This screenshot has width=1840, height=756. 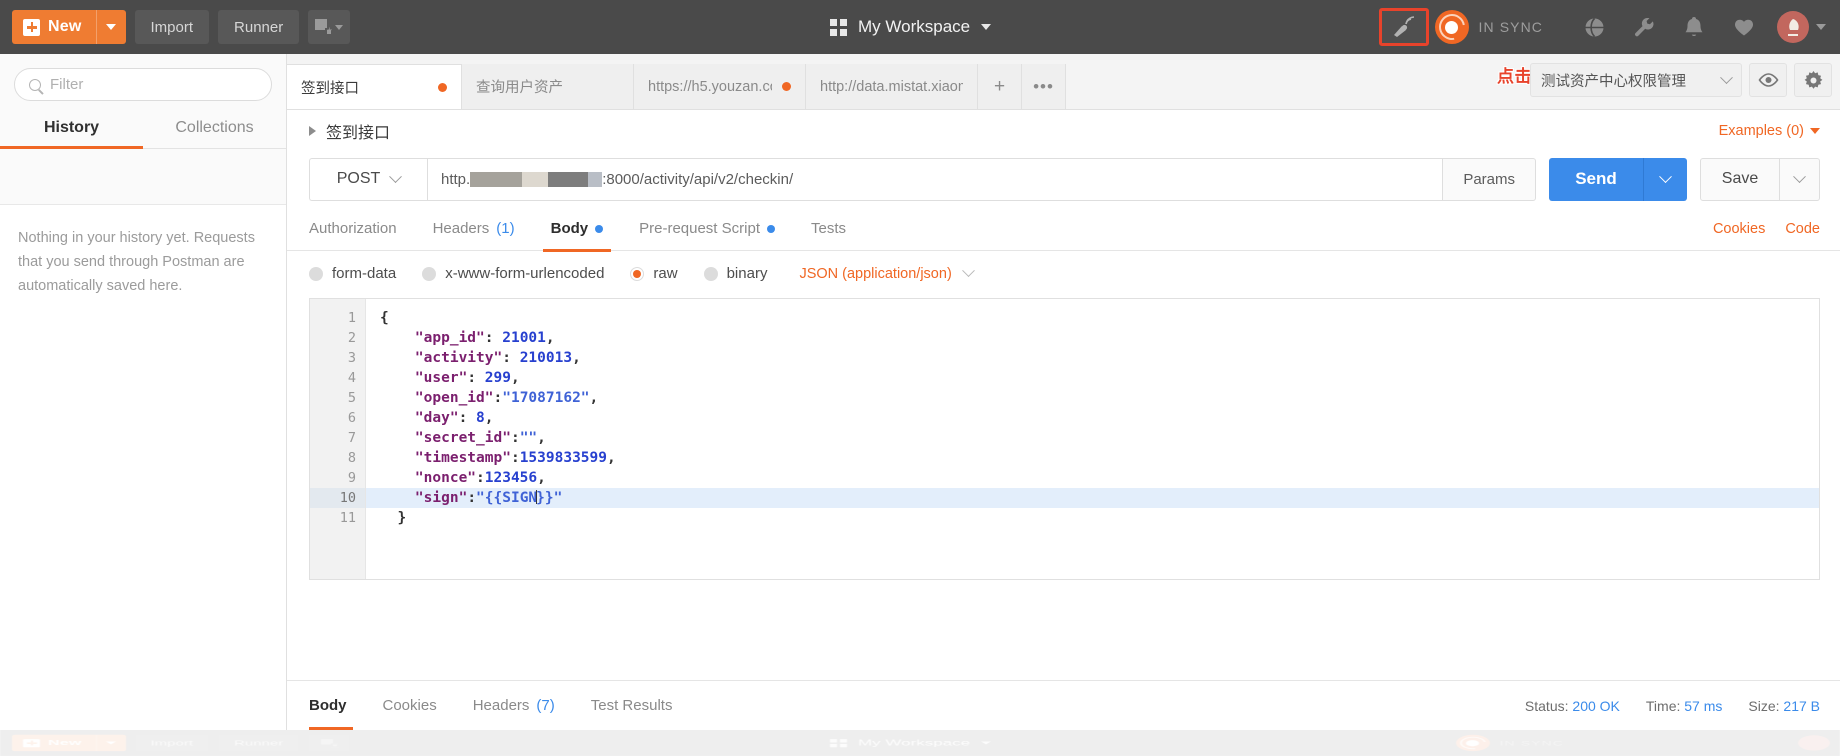 I want to click on more-tabs-button: •••, so click(x=1044, y=86).